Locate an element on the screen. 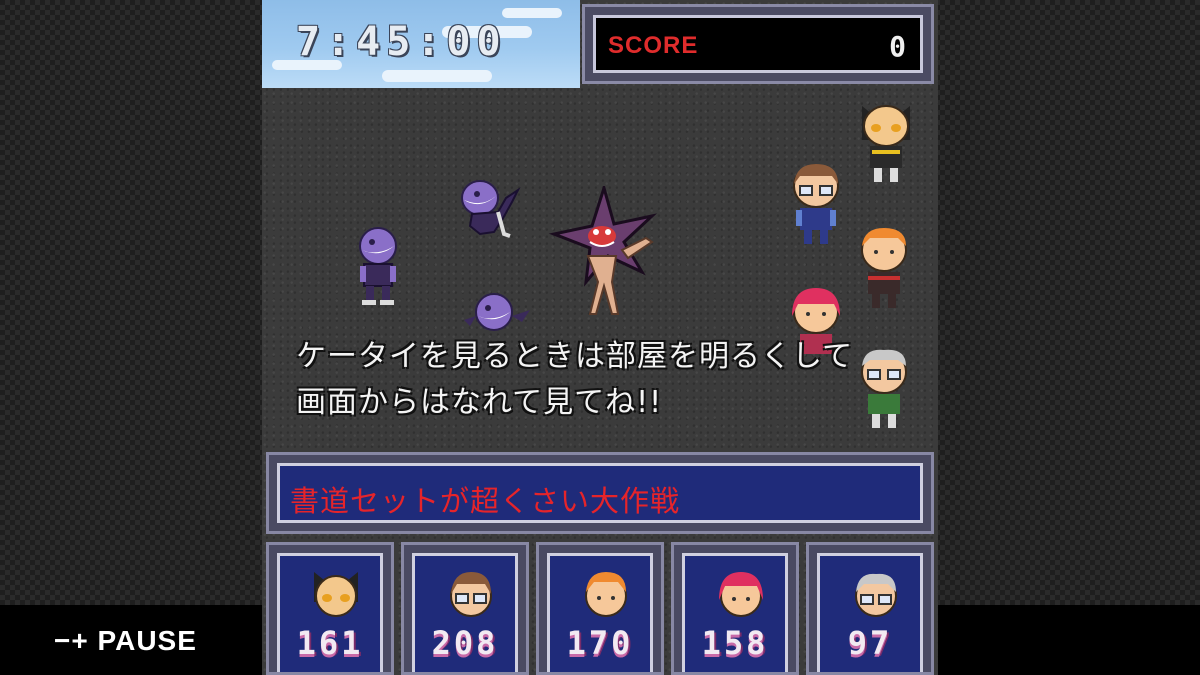  party-status-card: 161 is located at coordinates (330, 608).